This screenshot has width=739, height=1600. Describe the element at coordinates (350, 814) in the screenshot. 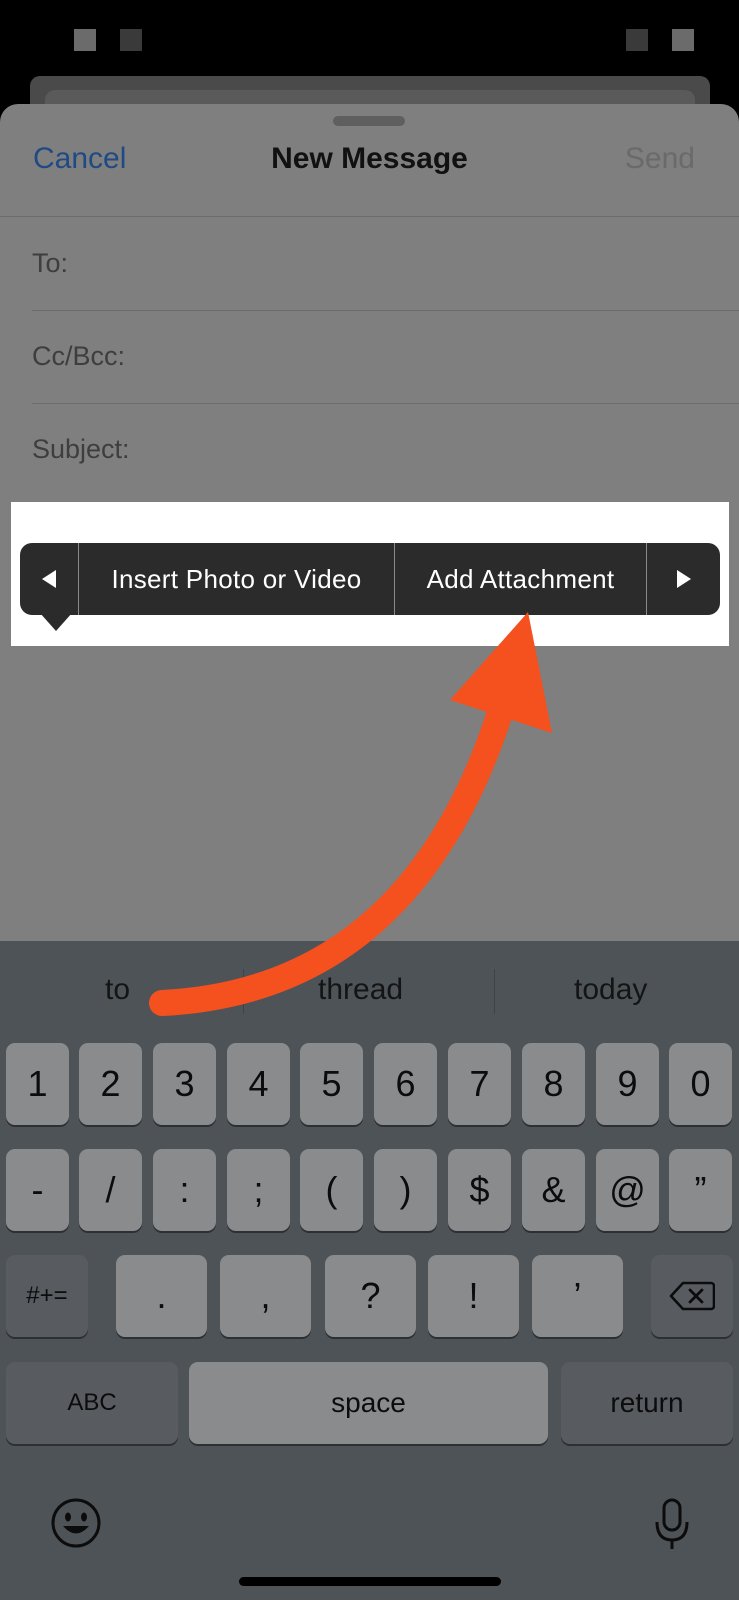

I see `annotation-arrow` at that location.